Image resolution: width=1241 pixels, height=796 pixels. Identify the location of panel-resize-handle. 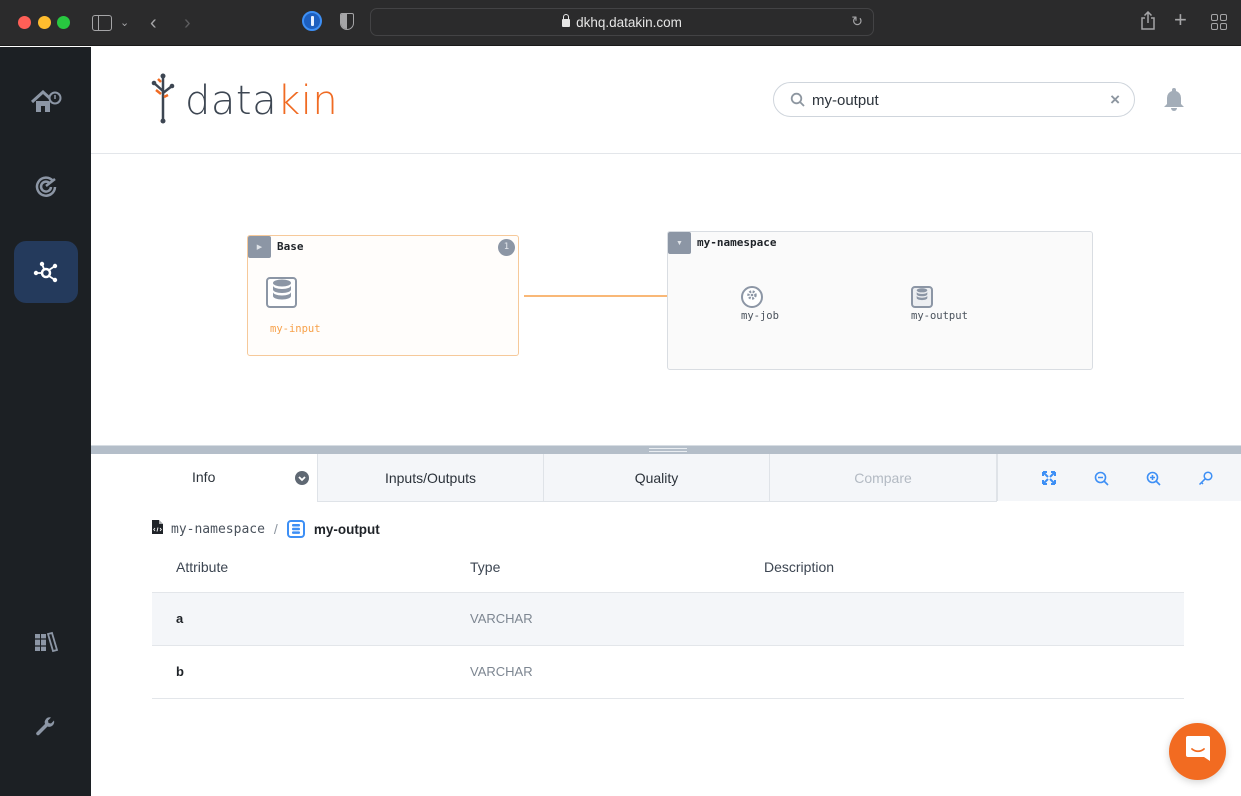
(666, 449).